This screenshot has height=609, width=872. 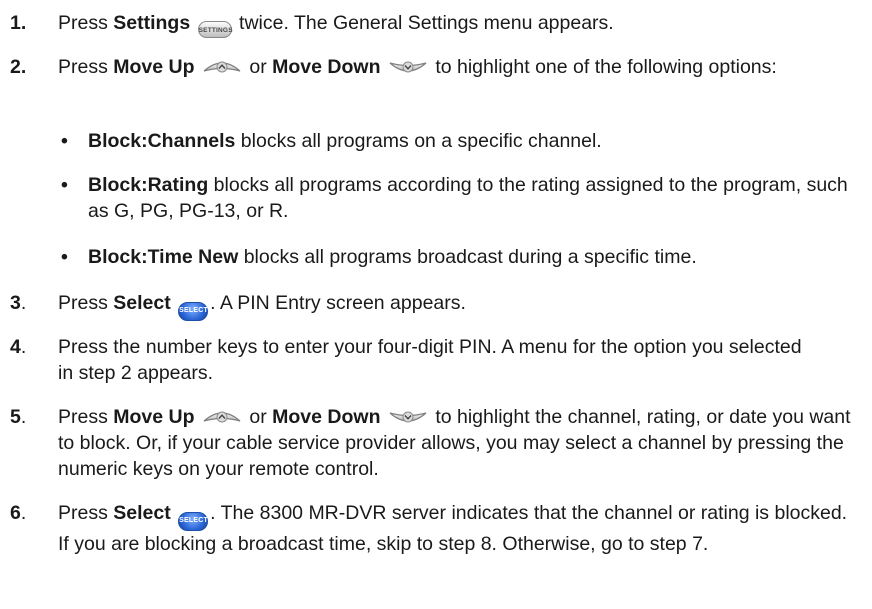 I want to click on step-number: 1., so click(x=18, y=23).